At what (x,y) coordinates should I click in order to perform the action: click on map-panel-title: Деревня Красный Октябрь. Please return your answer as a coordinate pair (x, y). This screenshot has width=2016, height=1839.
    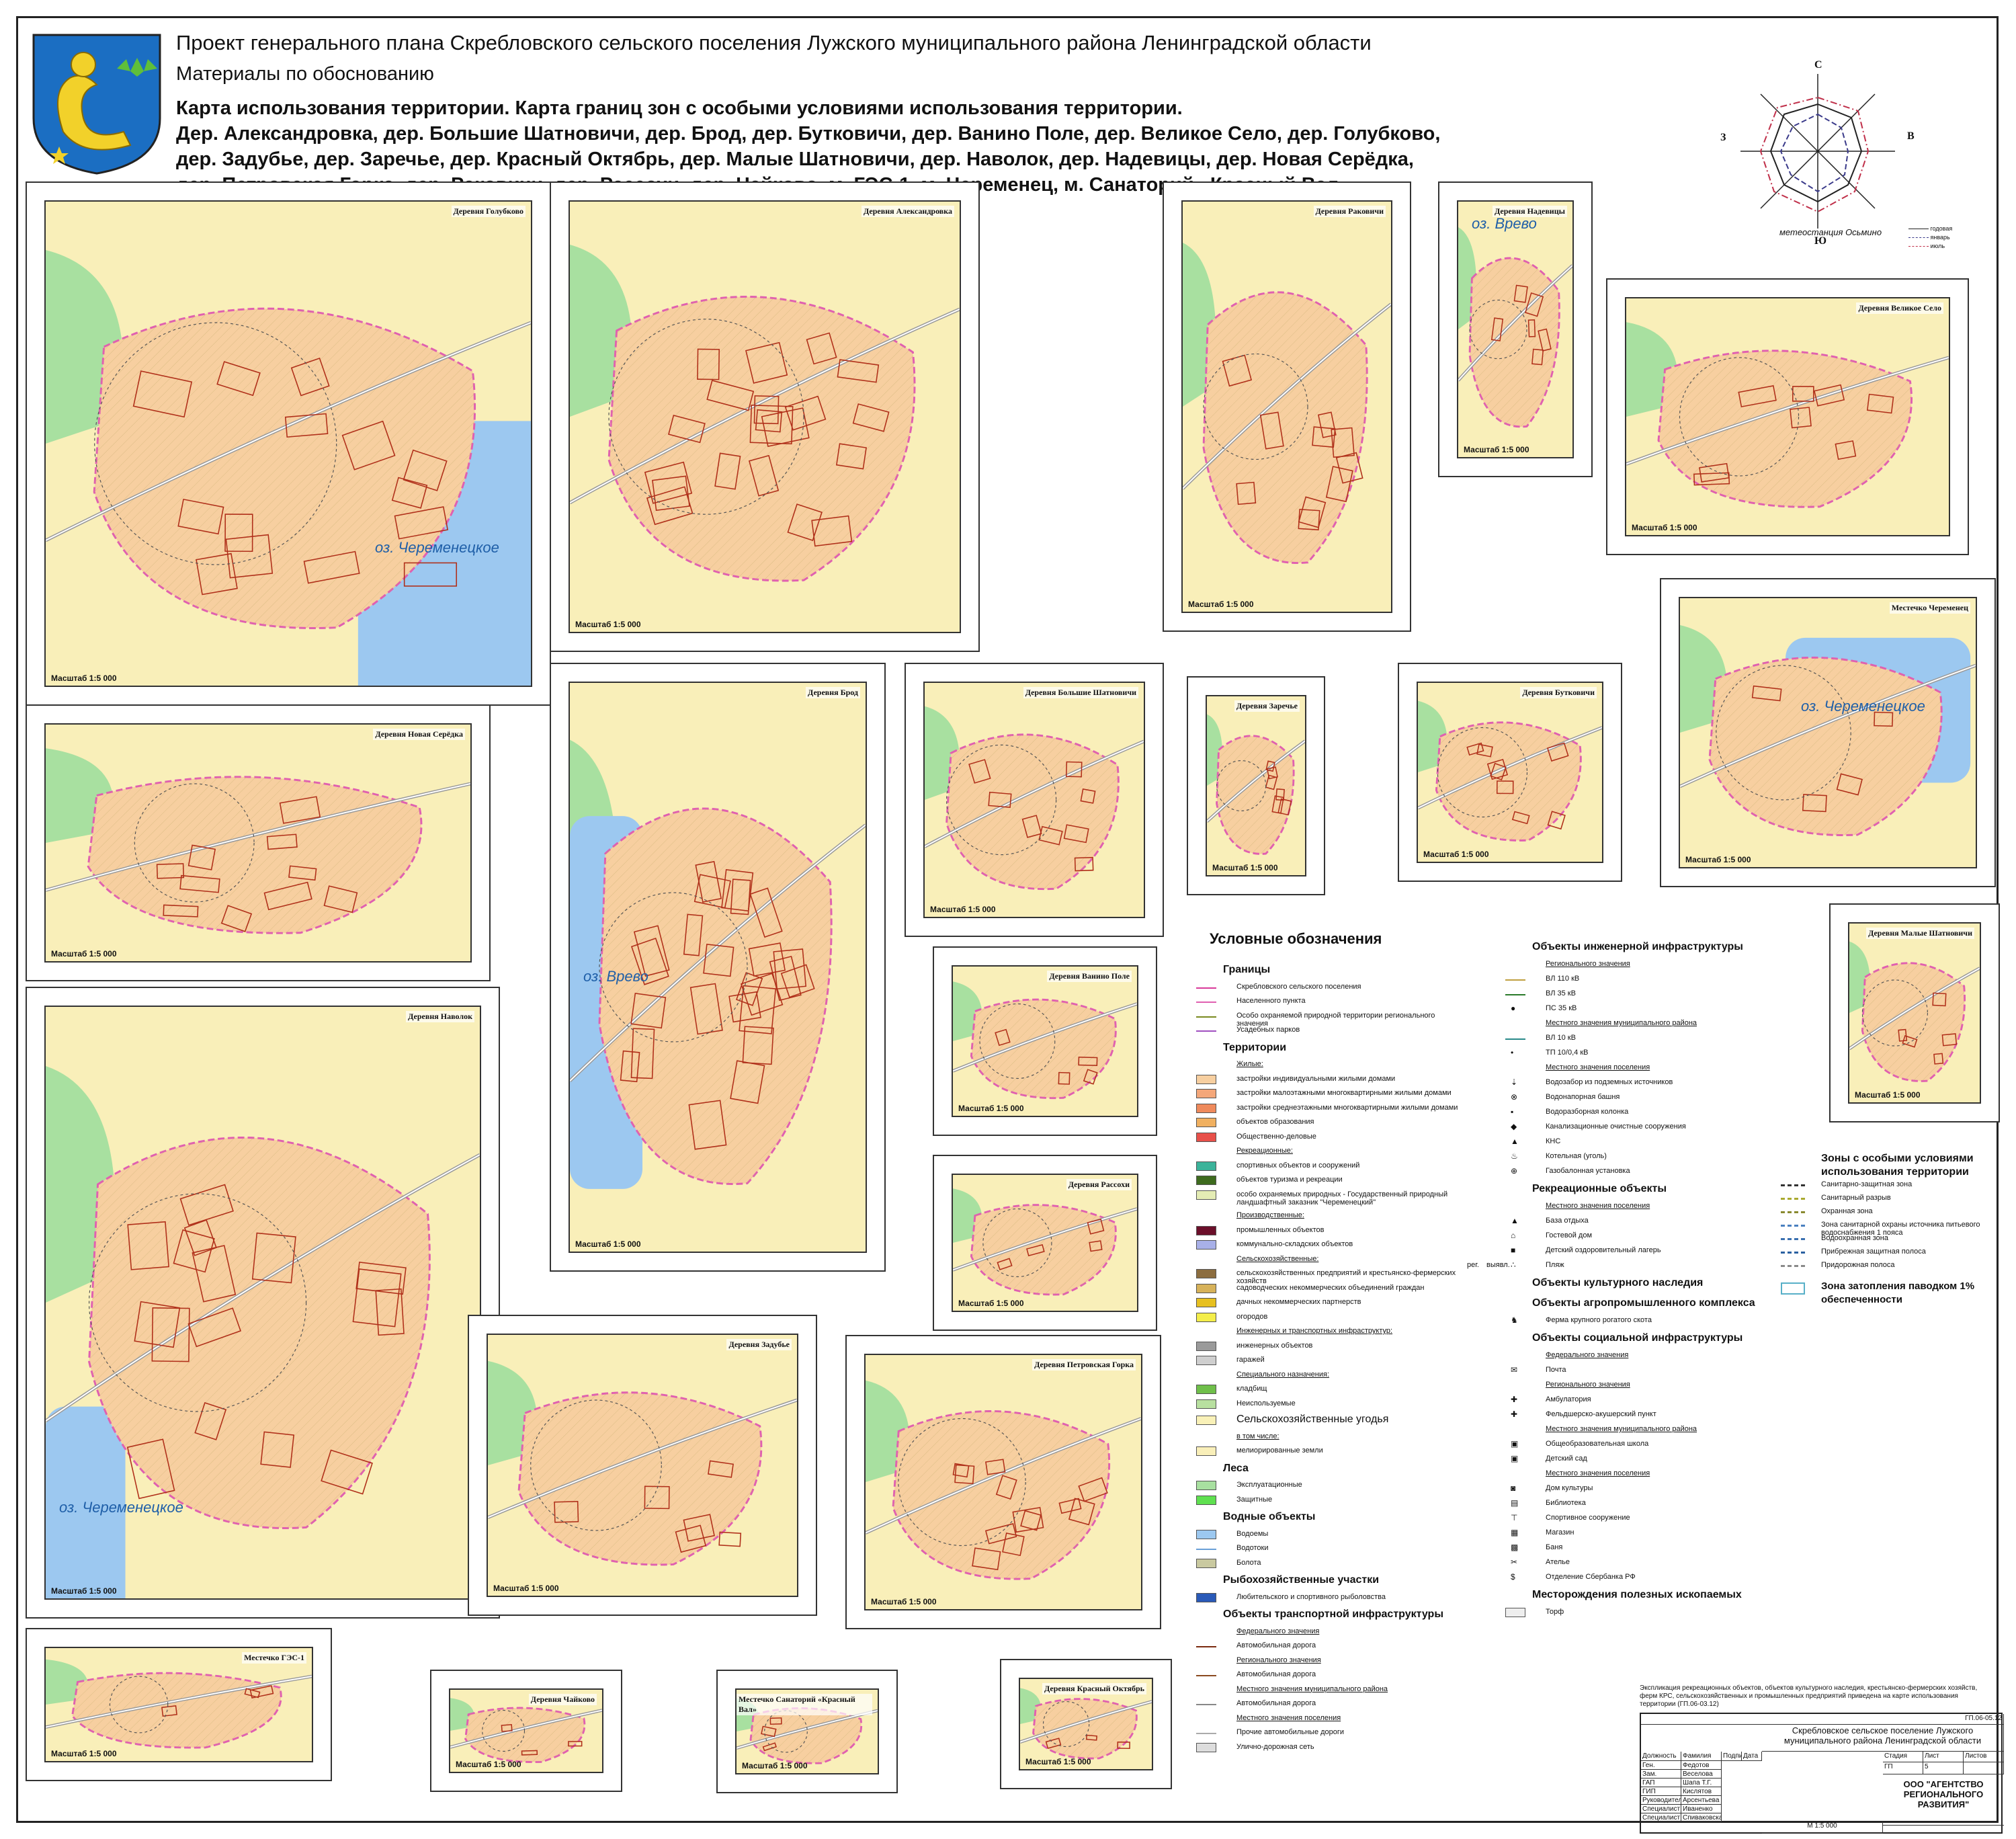
    Looking at the image, I should click on (1094, 1688).